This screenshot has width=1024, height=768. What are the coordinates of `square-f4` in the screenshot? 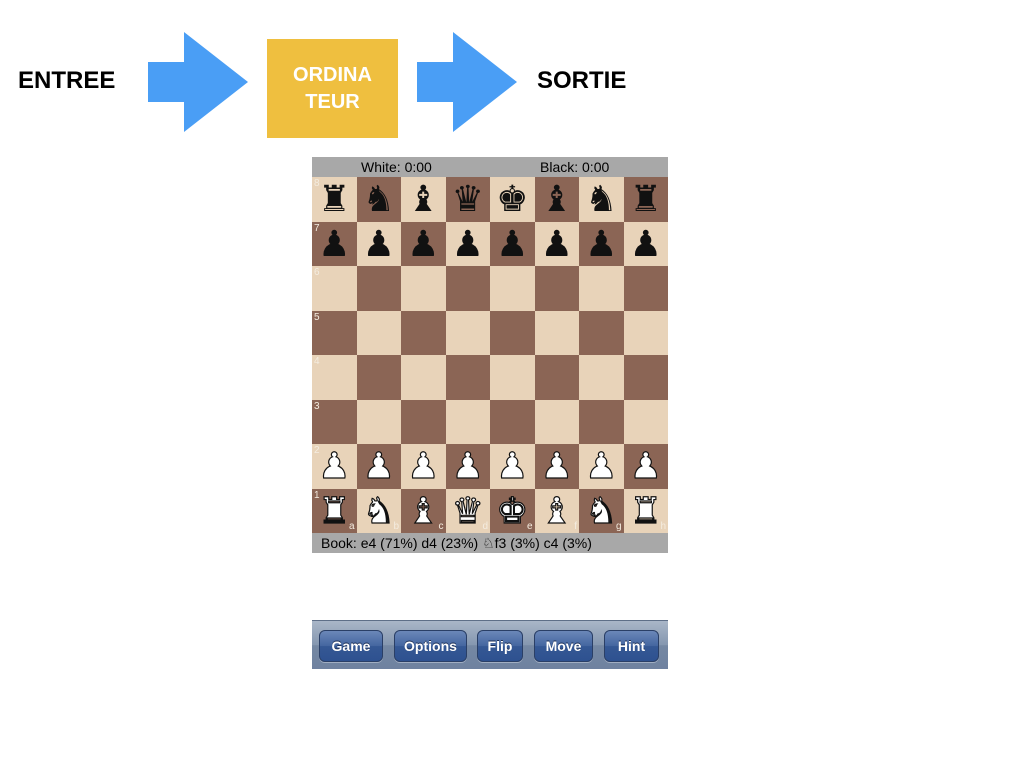 It's located at (556, 377).